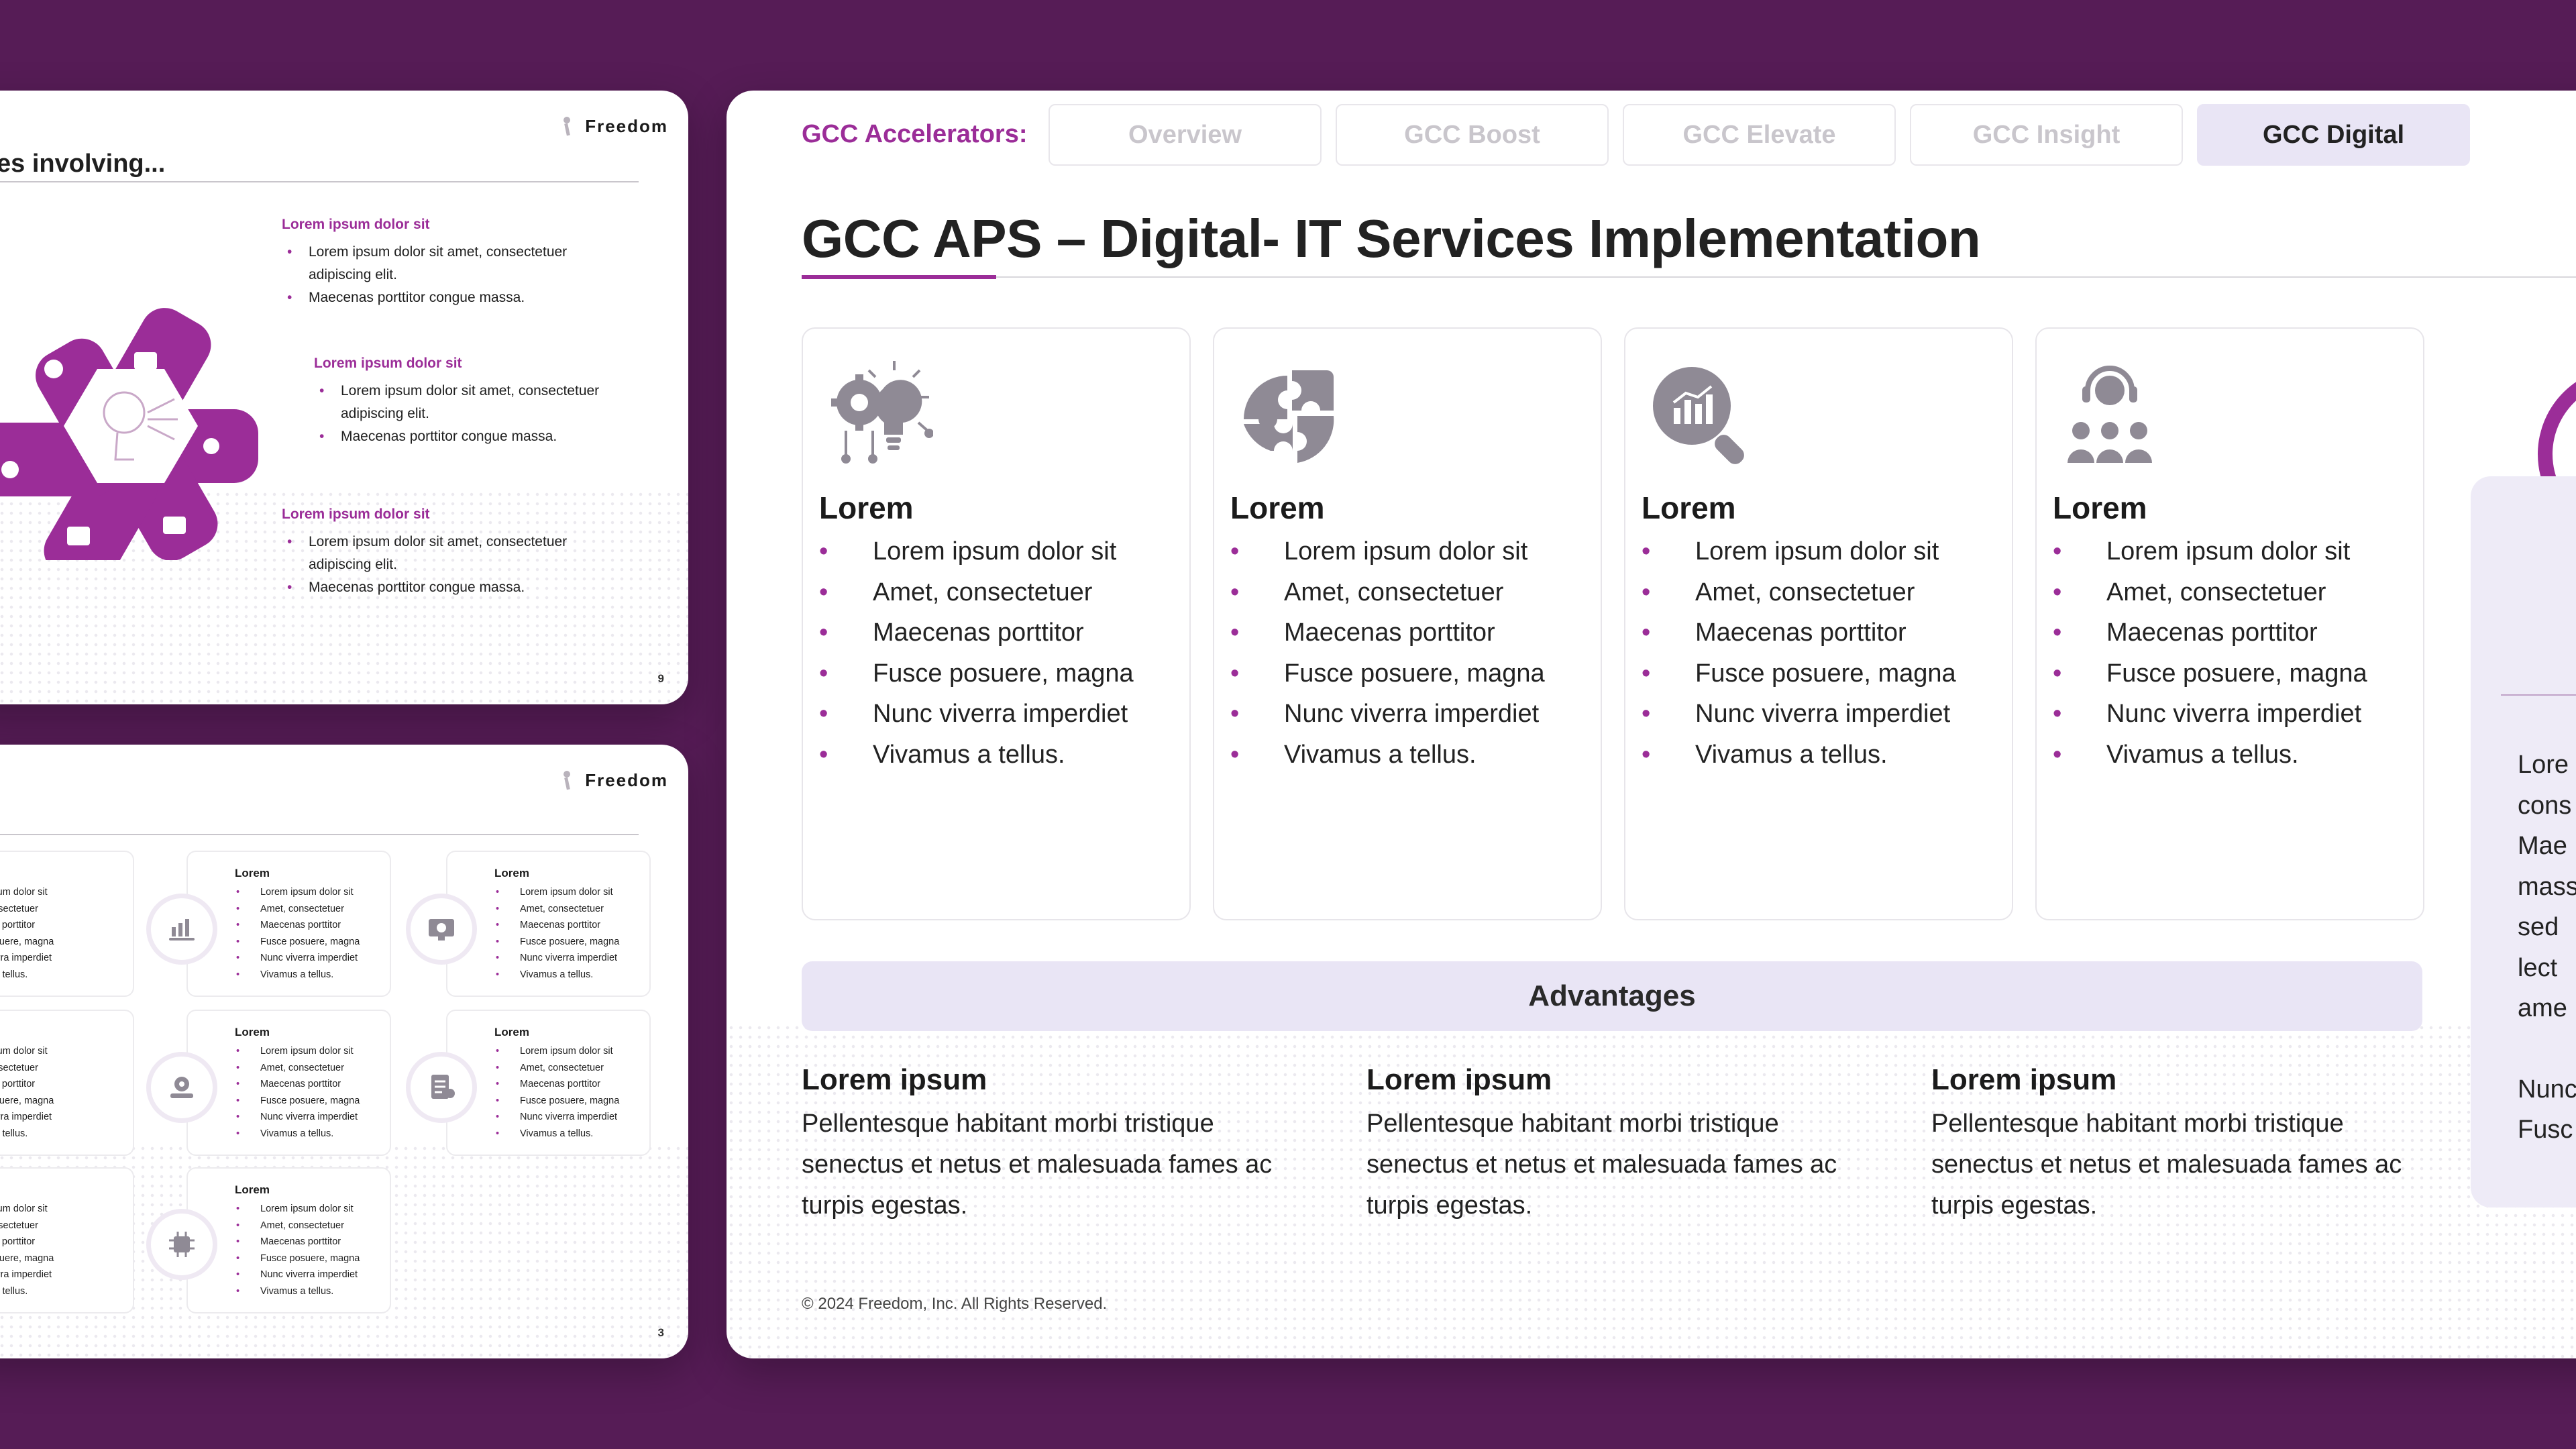  What do you see at coordinates (1612, 996) in the screenshot?
I see `advantages-header: Advantages` at bounding box center [1612, 996].